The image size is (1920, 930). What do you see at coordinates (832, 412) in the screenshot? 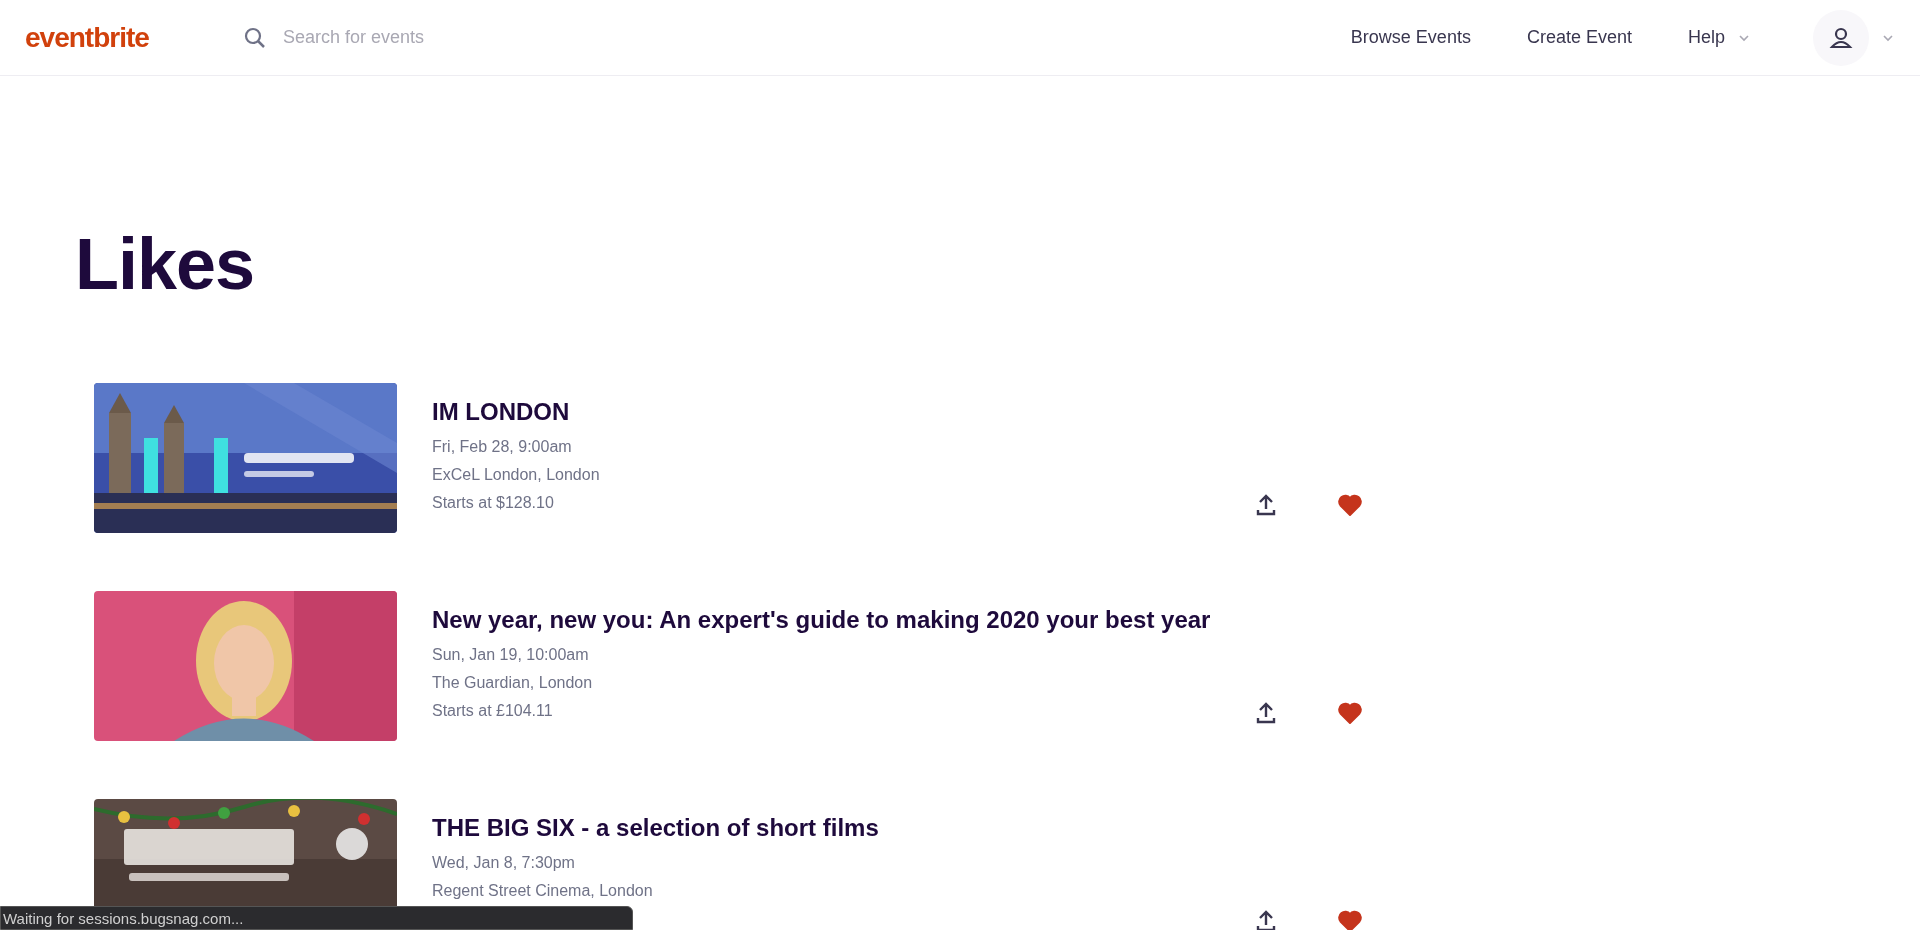
I see `event-title: IM LONDON` at bounding box center [832, 412].